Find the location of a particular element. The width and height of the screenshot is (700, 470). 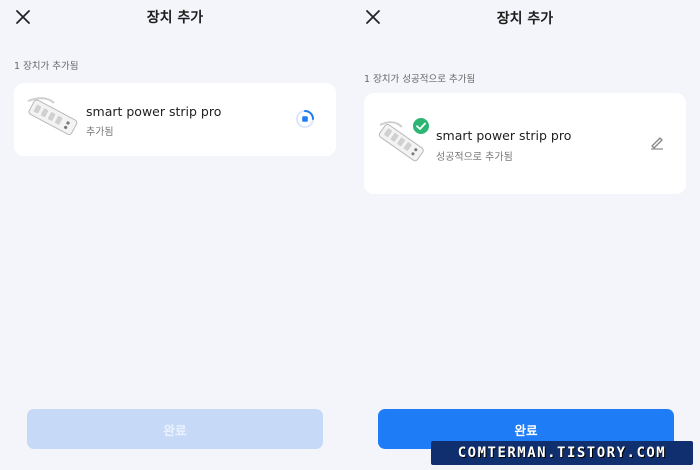

device-status: 추가됨 is located at coordinates (100, 132).